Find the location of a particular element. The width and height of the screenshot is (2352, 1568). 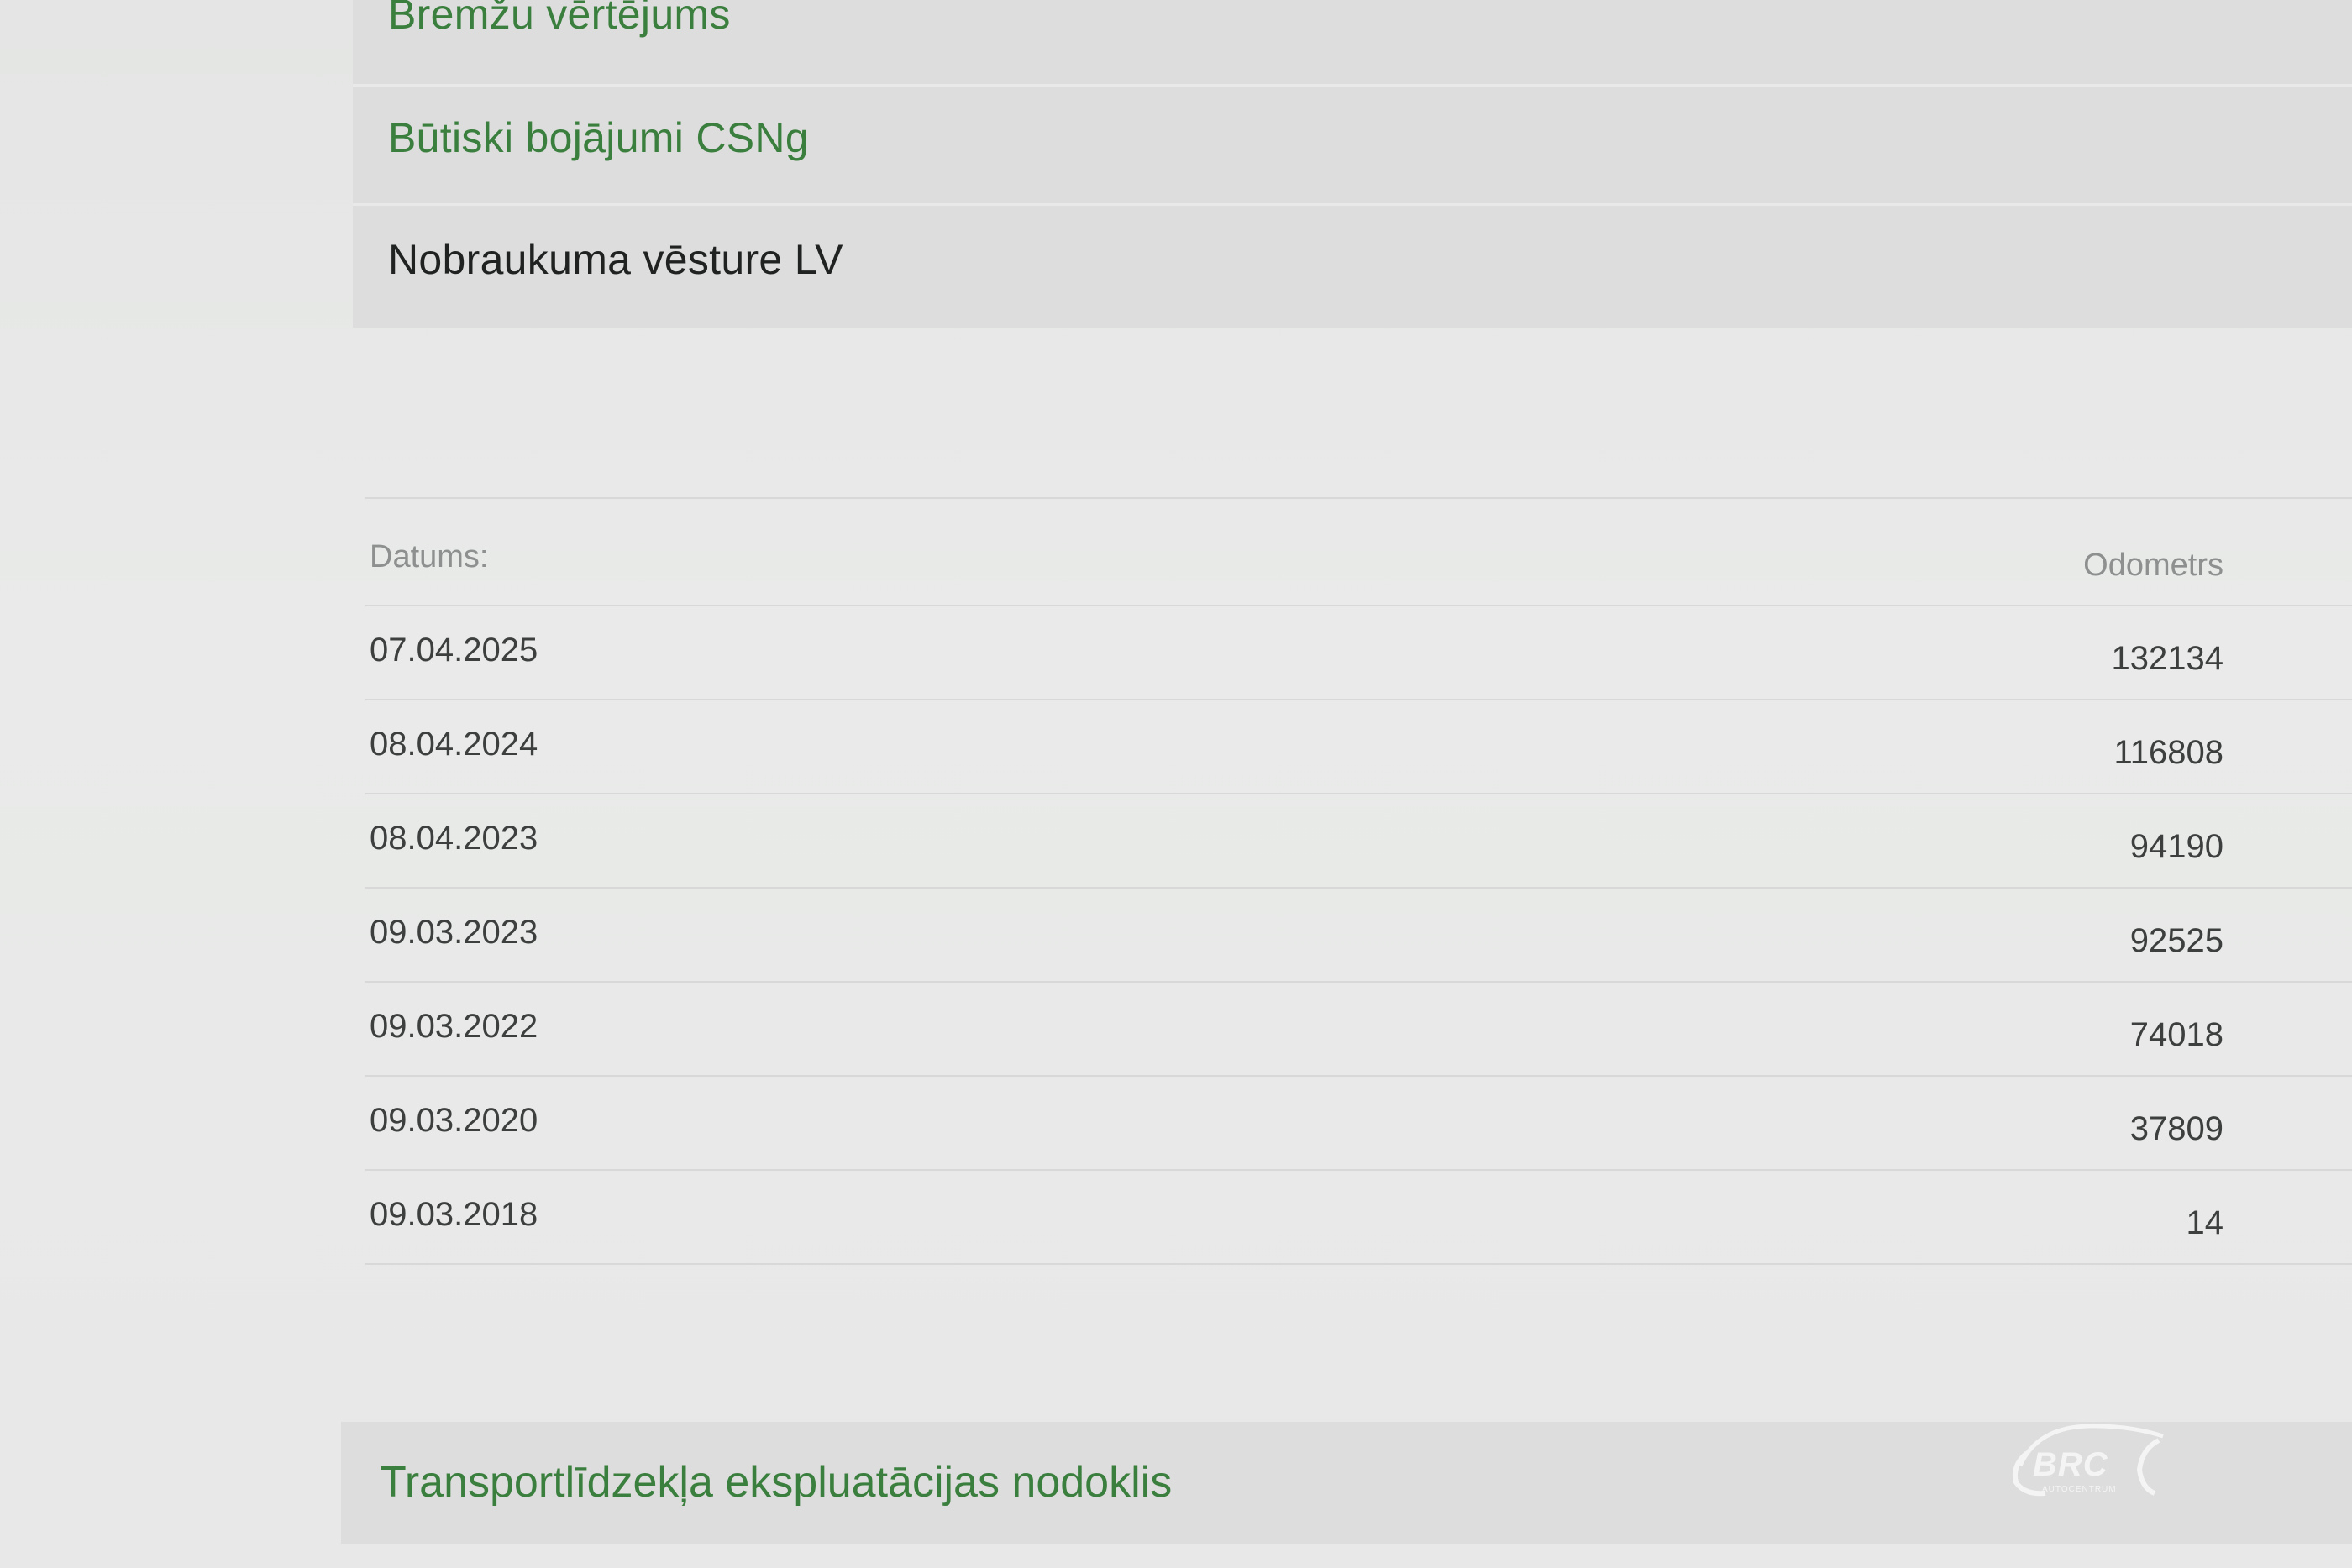

row-odometer: 132134 is located at coordinates (2167, 658).